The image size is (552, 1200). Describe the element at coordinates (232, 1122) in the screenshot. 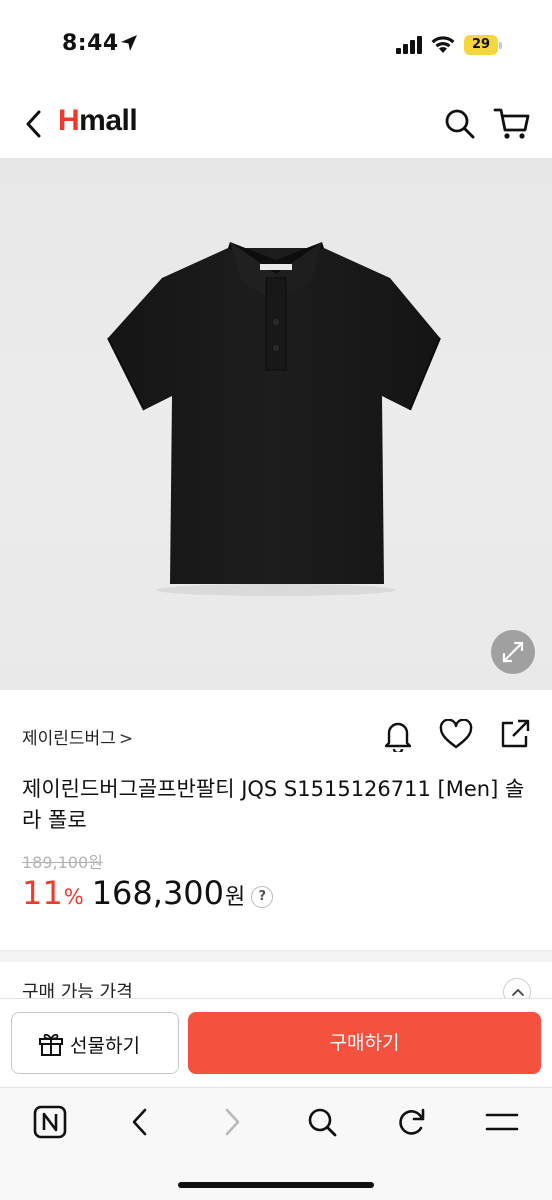

I see `forward-icon` at that location.